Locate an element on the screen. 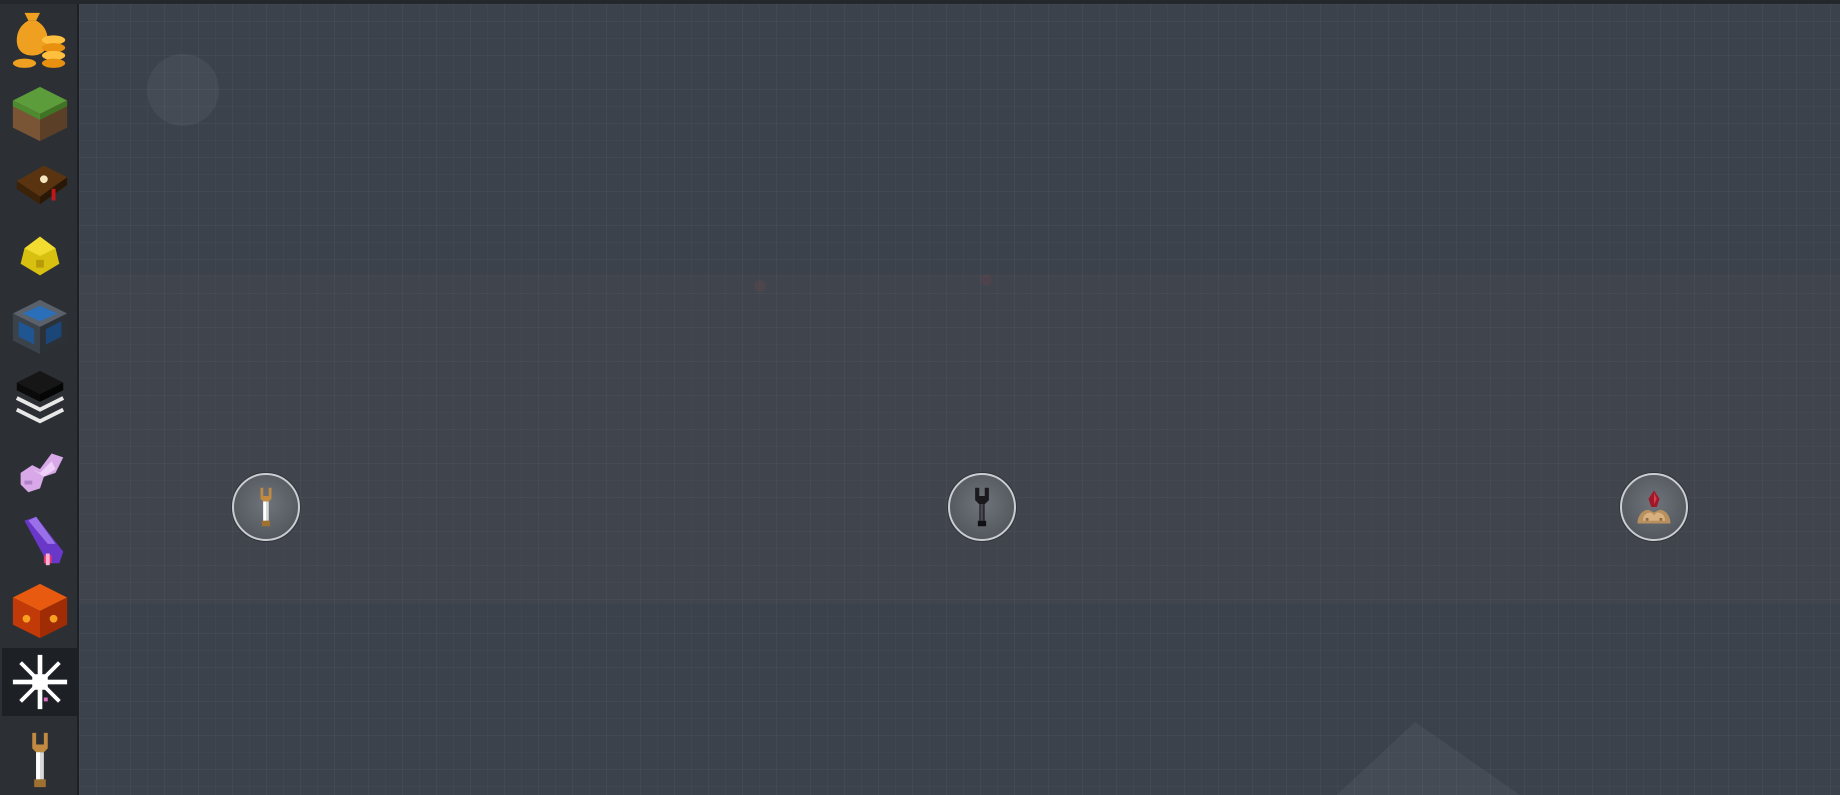 The width and height of the screenshot is (1840, 795). machine-block-icon is located at coordinates (40, 327).